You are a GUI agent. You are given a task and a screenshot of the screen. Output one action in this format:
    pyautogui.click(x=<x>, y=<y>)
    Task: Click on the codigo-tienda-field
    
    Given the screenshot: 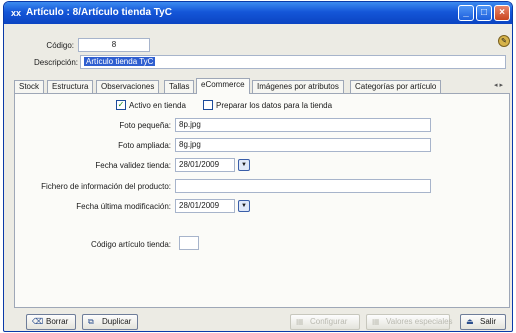 What is the action you would take?
    pyautogui.click(x=189, y=243)
    